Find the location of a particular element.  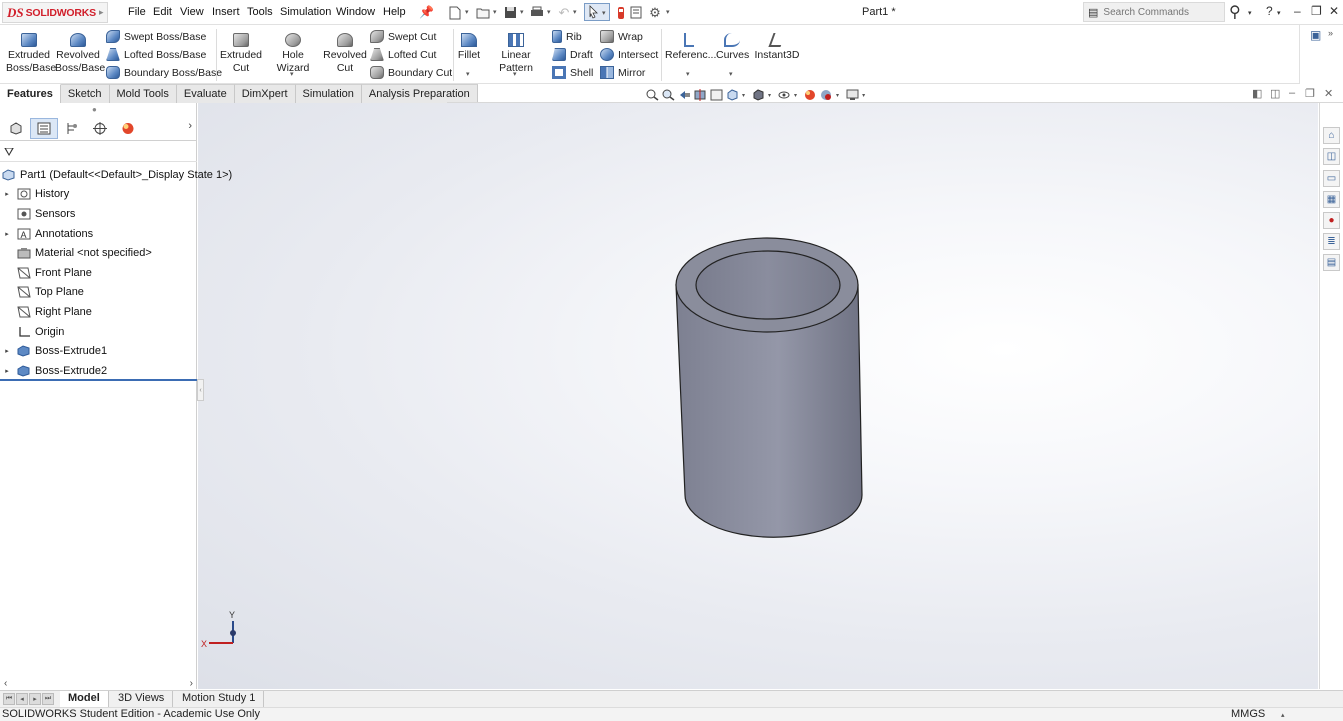

design-library-icon: ◫ is located at coordinates (1331, 156).